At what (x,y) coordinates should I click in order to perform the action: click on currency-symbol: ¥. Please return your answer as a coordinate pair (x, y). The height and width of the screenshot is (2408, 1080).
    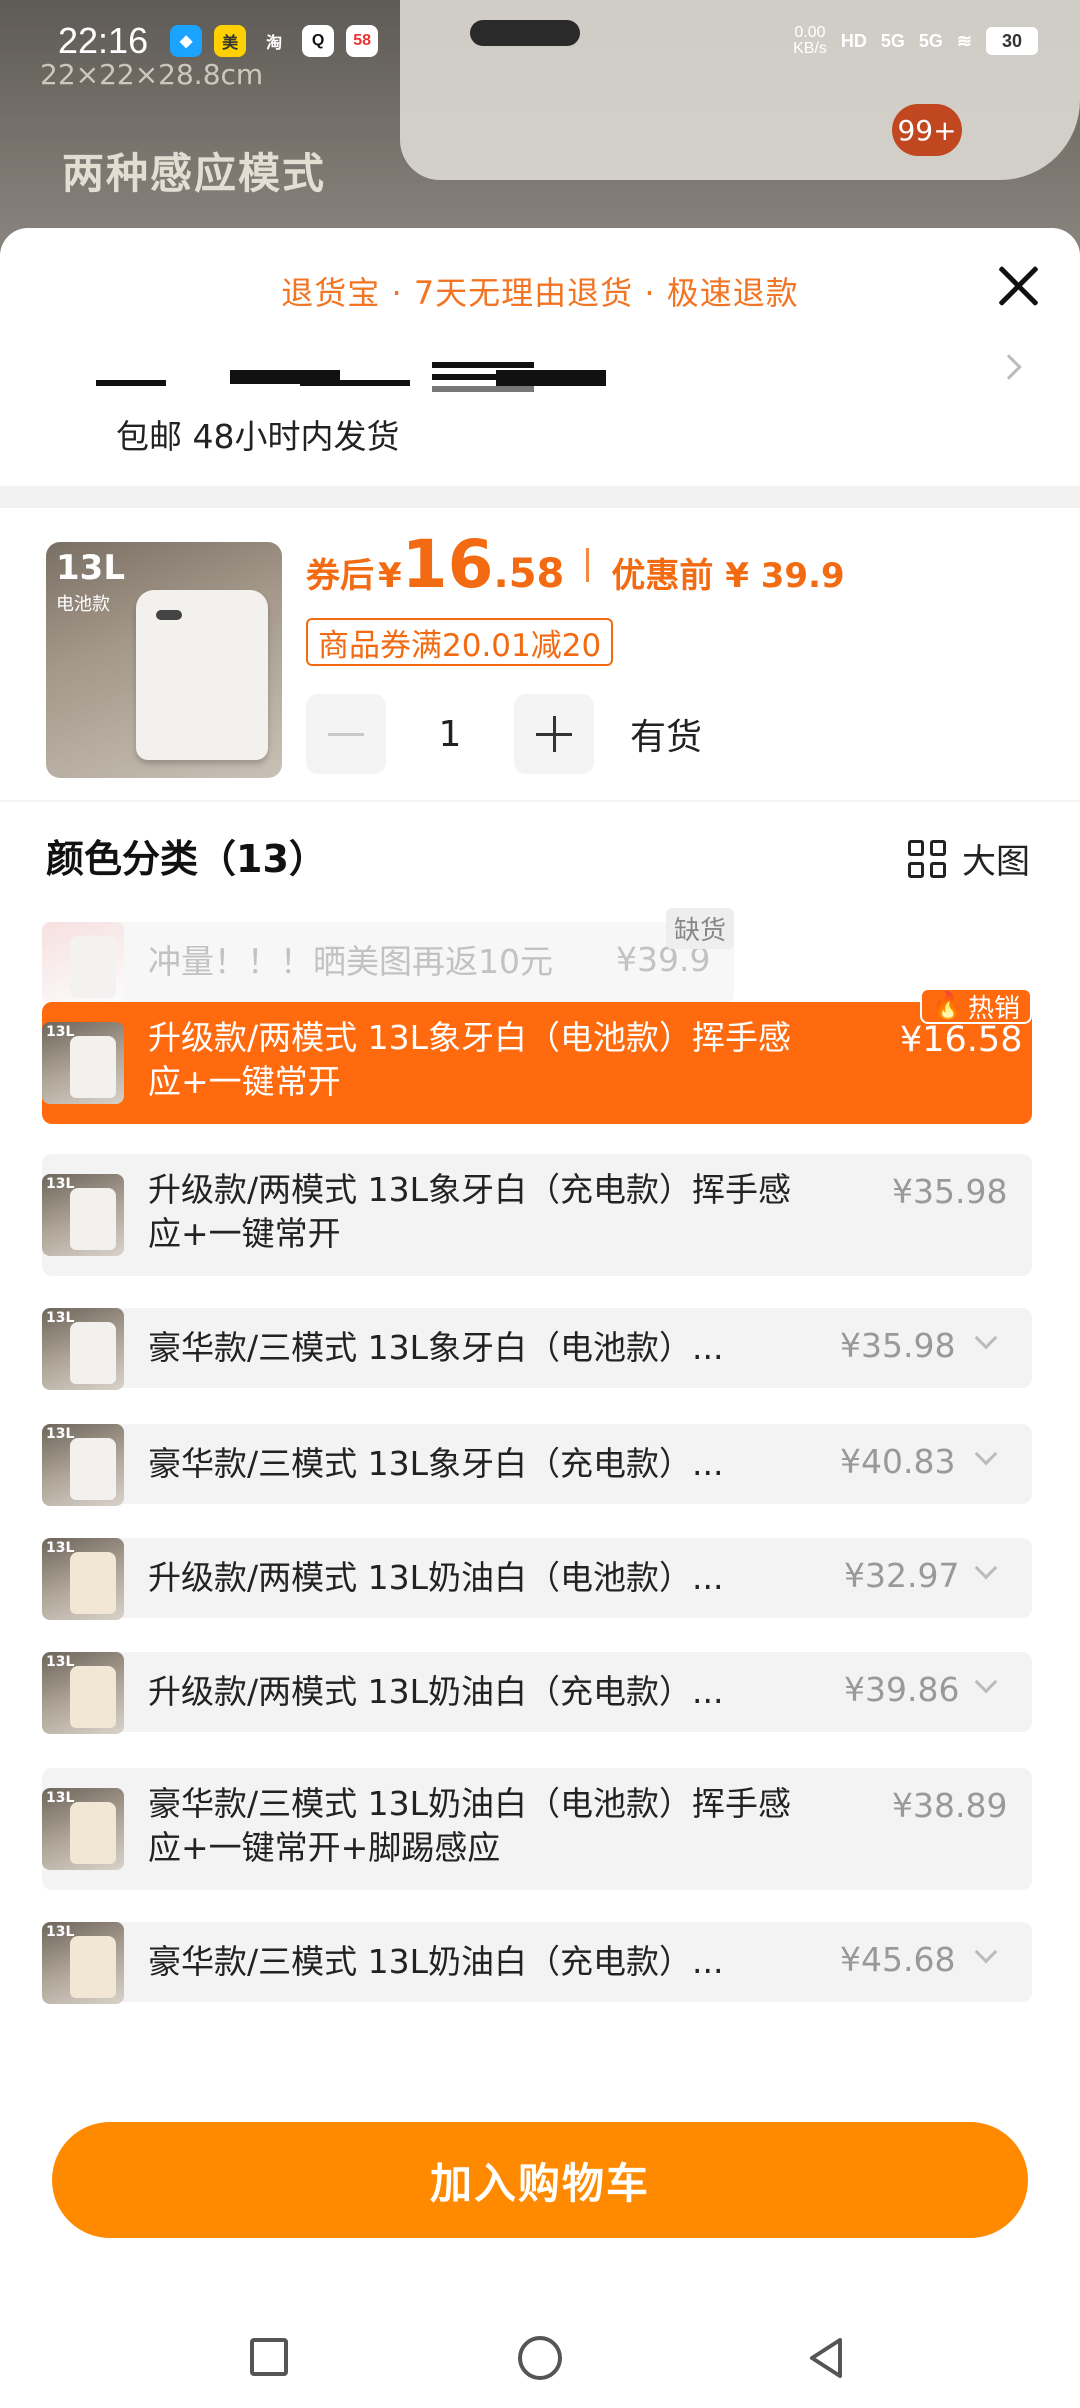
    Looking at the image, I should click on (390, 576).